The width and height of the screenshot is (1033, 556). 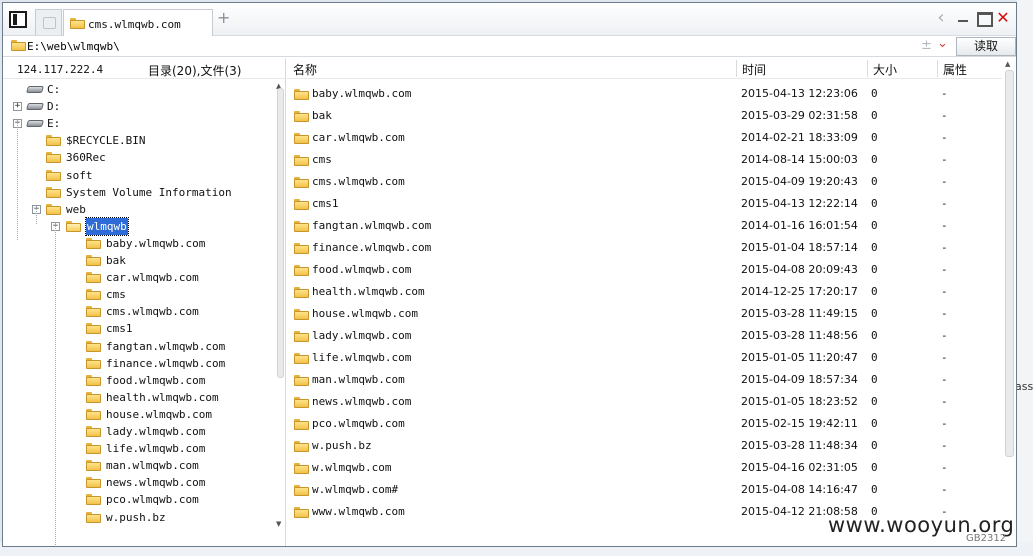 I want to click on scroll-up-icon: ▲, so click(x=1007, y=64).